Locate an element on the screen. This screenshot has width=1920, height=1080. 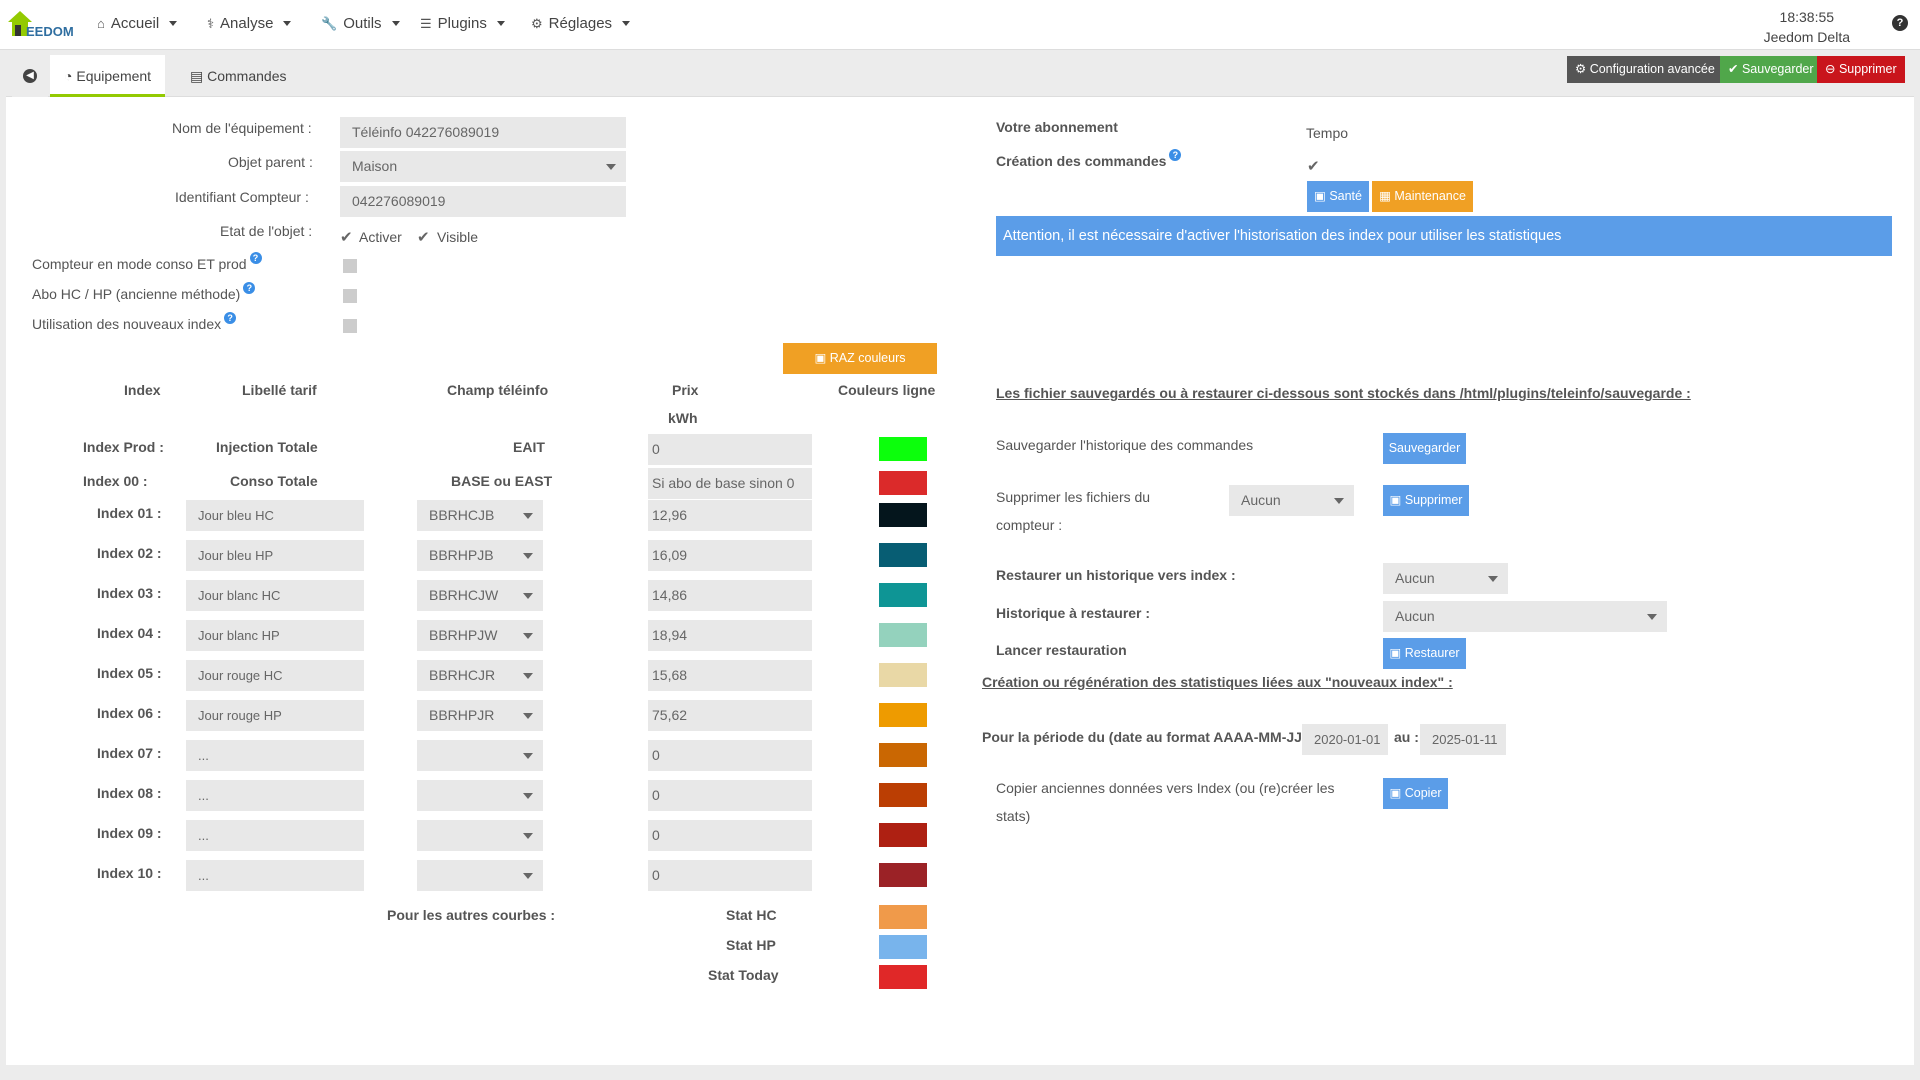
index-00-color is located at coordinates (903, 483).